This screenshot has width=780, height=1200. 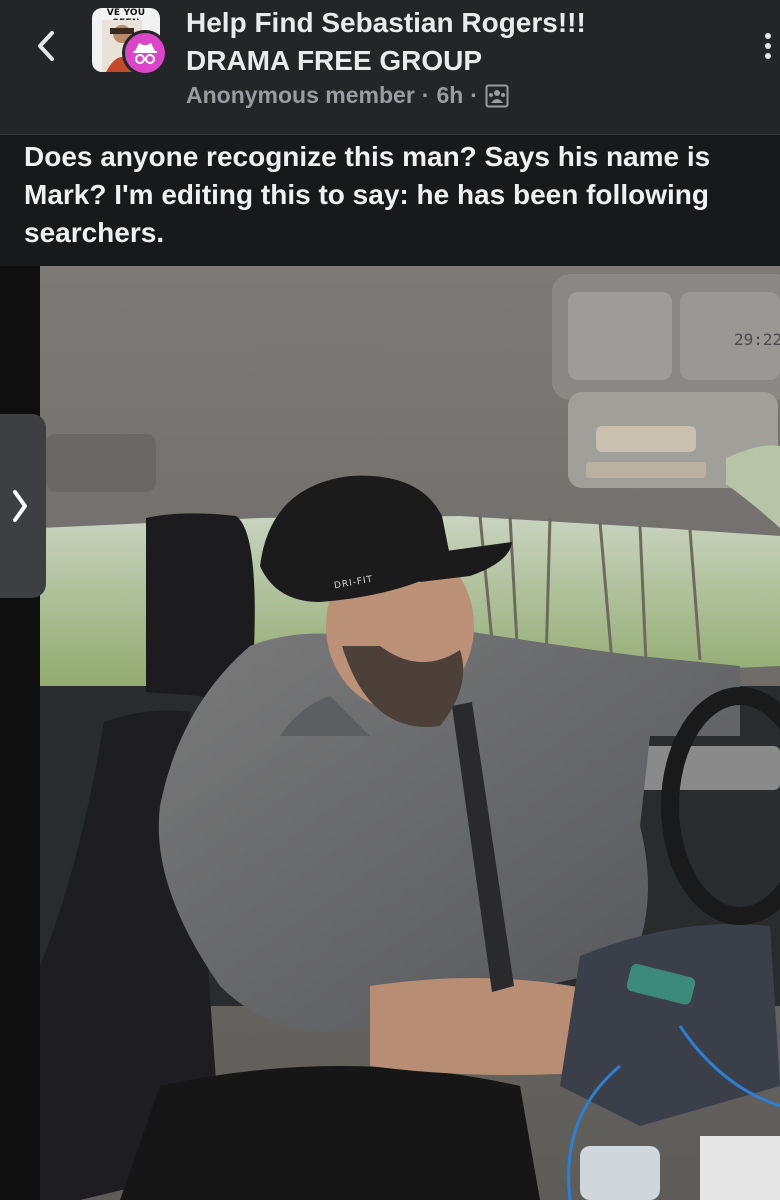 What do you see at coordinates (20, 506) in the screenshot?
I see `chevron-right-icon` at bounding box center [20, 506].